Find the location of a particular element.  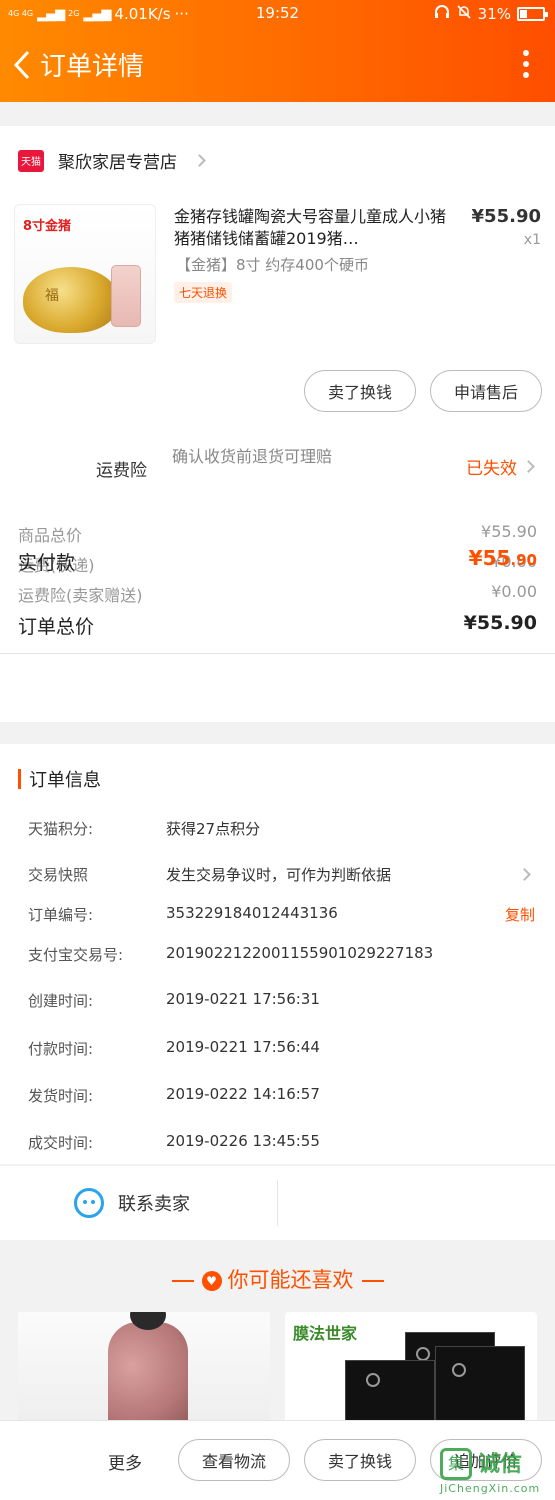

gold-pig-image is located at coordinates (71, 300).